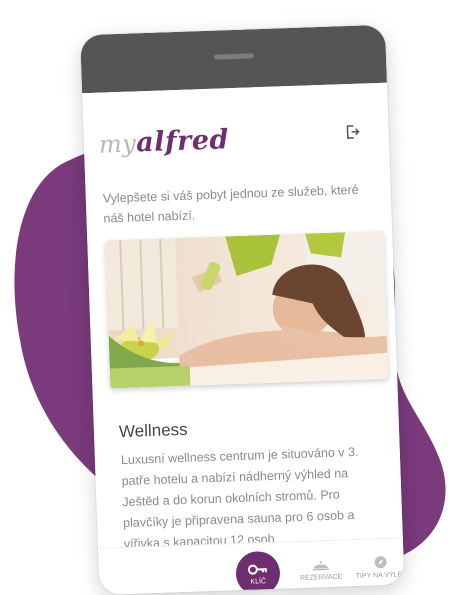 Image resolution: width=470 pixels, height=595 pixels. I want to click on app-logo: myalfred, so click(163, 142).